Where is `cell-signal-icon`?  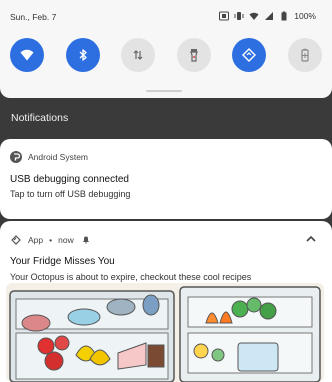 cell-signal-icon is located at coordinates (269, 16).